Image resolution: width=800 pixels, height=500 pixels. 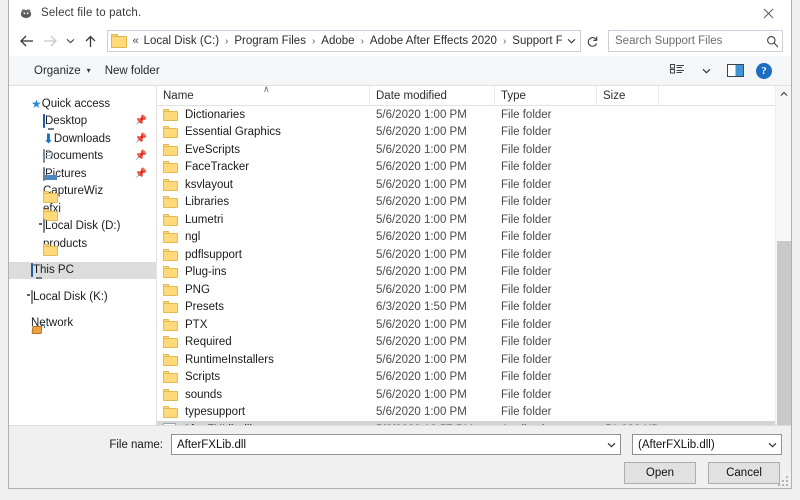 What do you see at coordinates (82, 297) in the screenshot?
I see `sidebar-item-local-disk-k: Local Disk (K:)` at bounding box center [82, 297].